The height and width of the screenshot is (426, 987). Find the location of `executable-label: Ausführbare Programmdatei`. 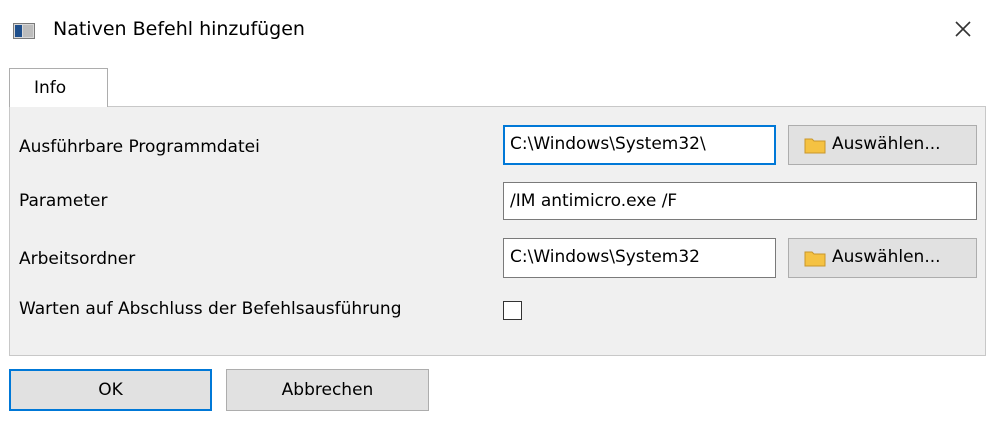

executable-label: Ausführbare Programmdatei is located at coordinates (139, 147).